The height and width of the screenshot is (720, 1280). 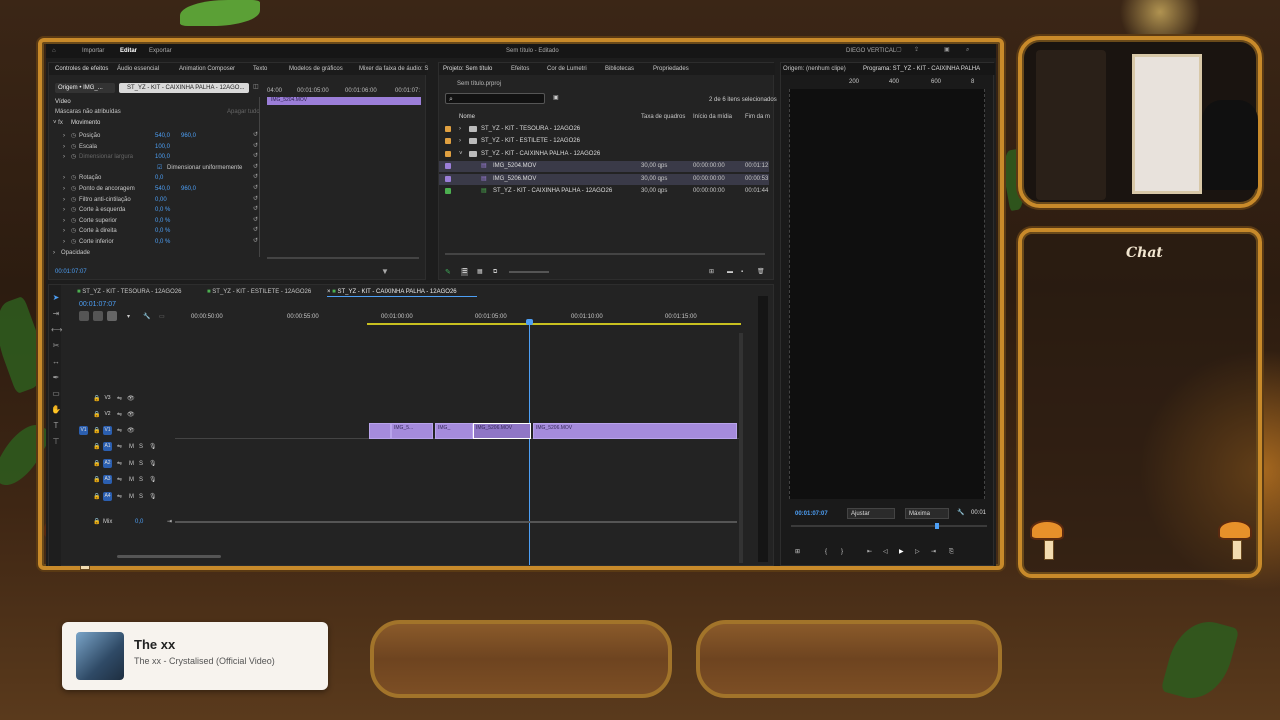 I want to click on tab-audio-mixer: Mixer da faixa de áudio: S, so click(x=393, y=69).